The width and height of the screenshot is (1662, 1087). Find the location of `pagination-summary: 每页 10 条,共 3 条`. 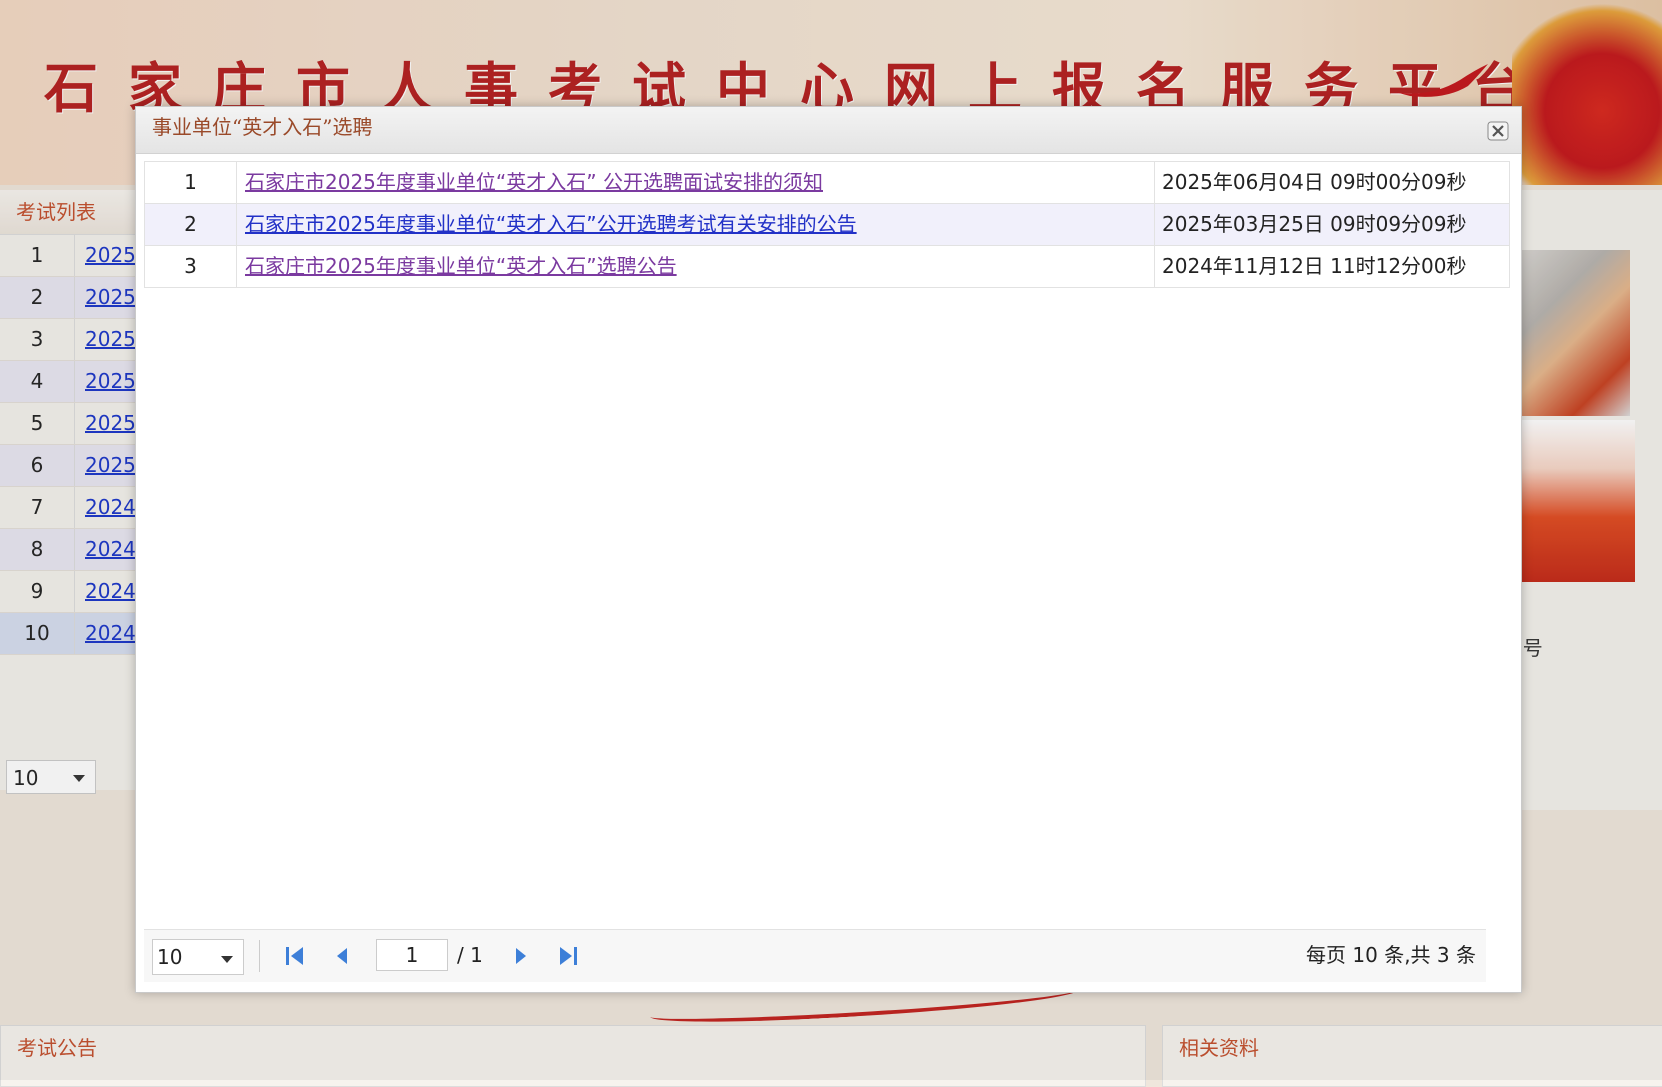

pagination-summary: 每页 10 条,共 3 条 is located at coordinates (1391, 955).